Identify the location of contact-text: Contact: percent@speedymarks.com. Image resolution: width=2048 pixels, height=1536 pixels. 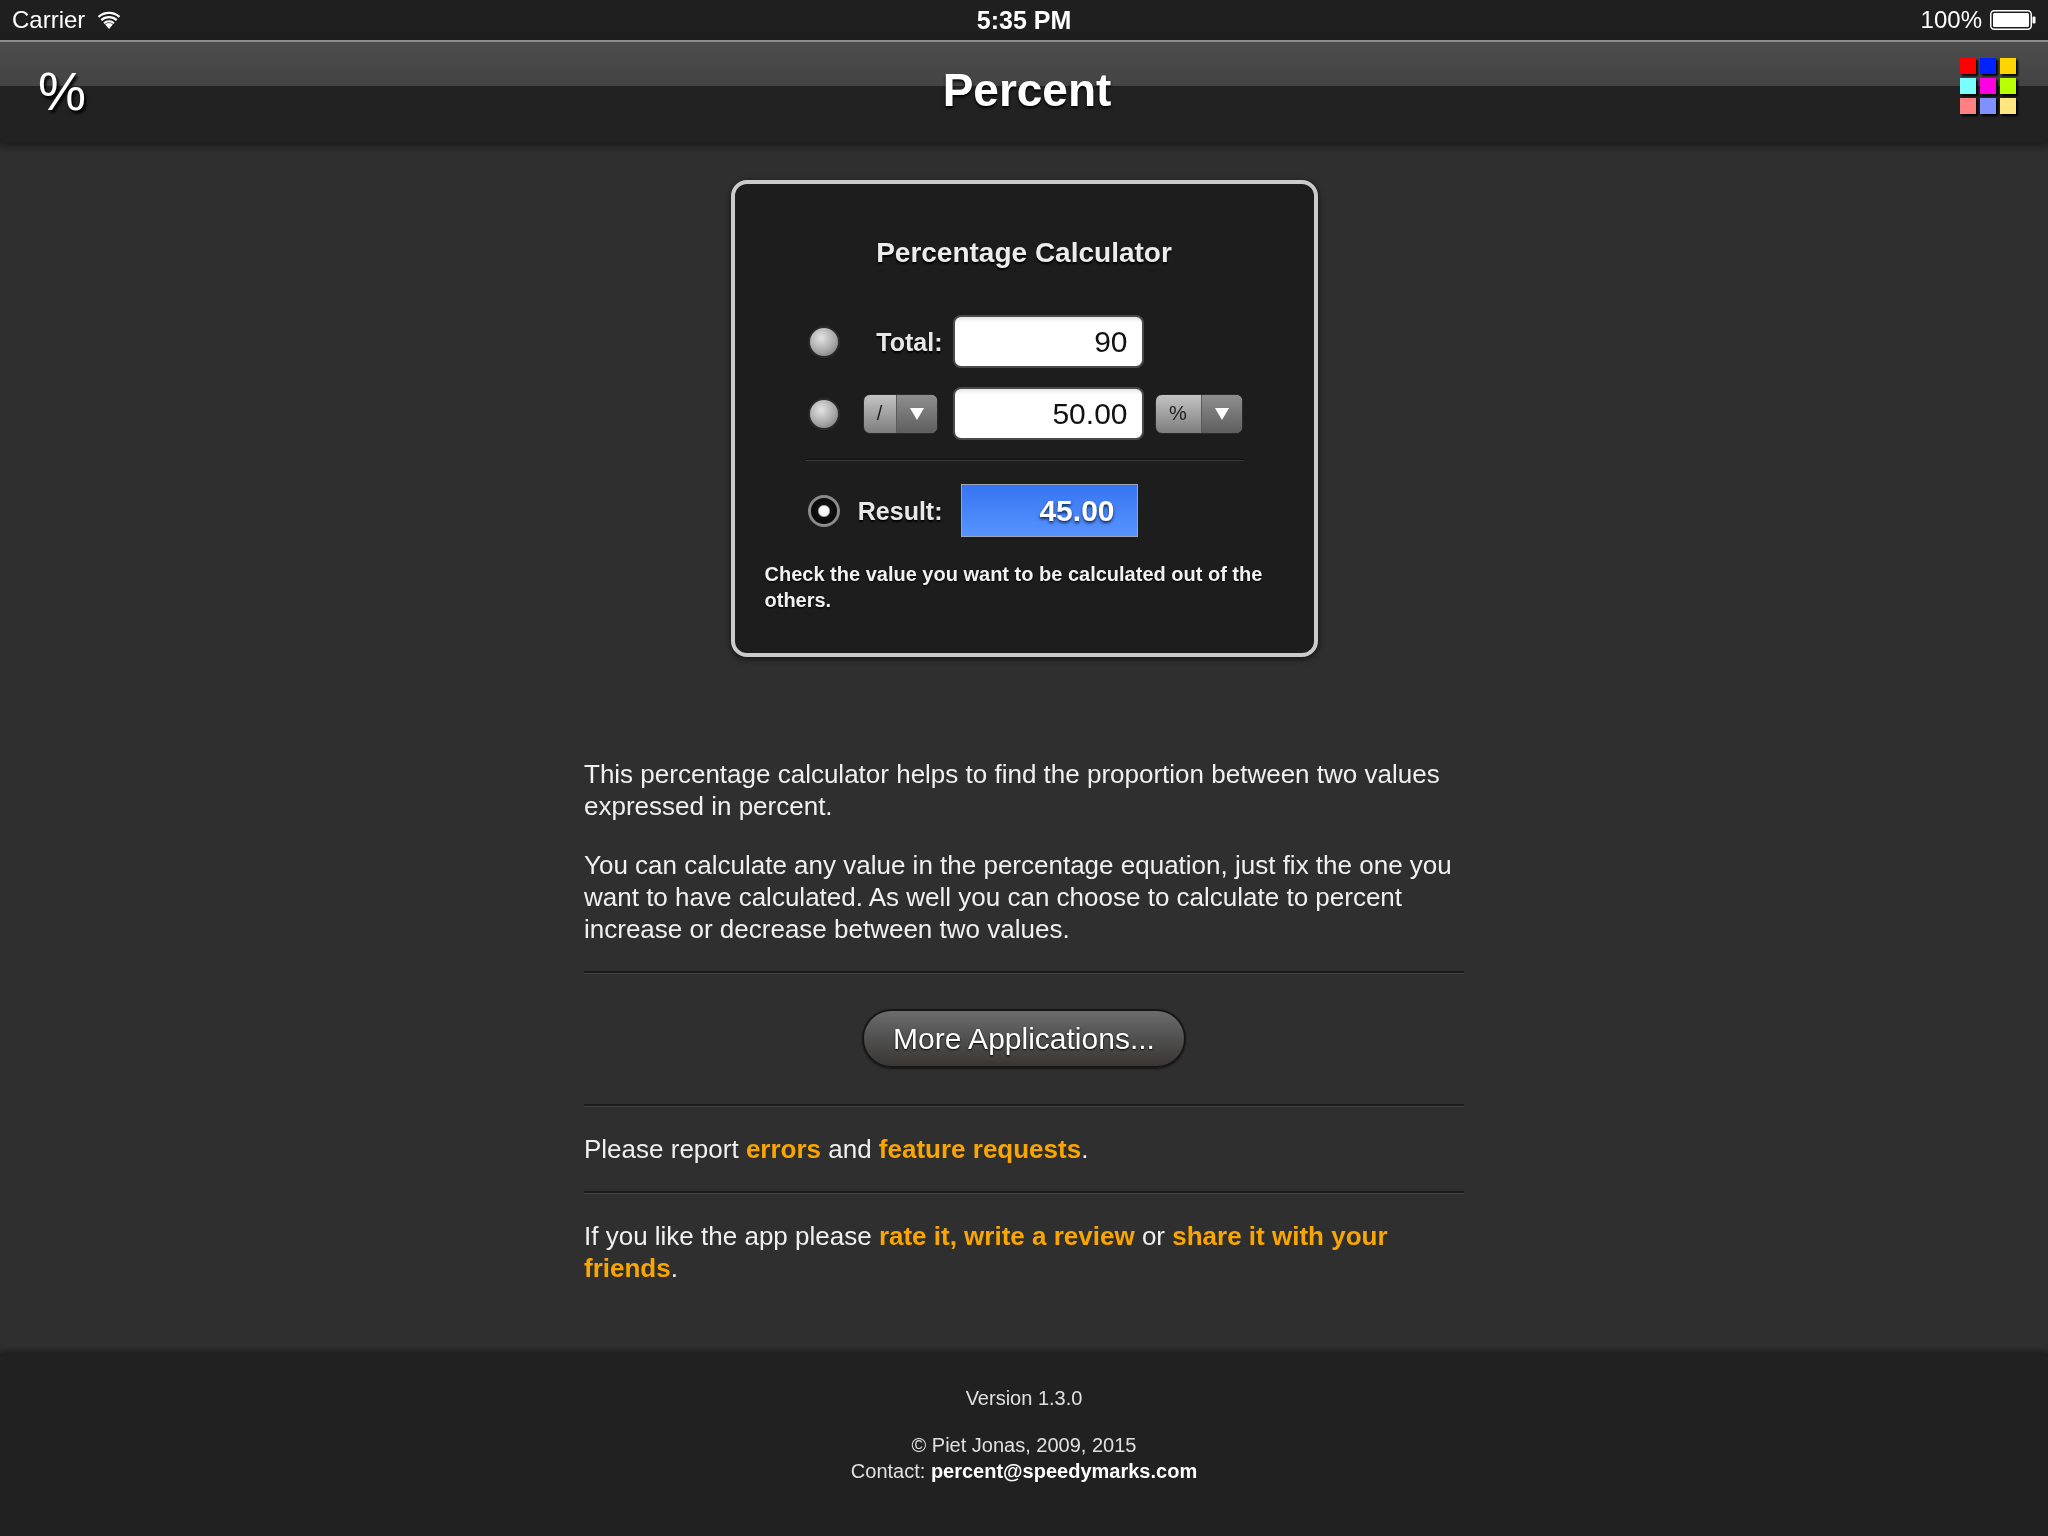
(1024, 1471).